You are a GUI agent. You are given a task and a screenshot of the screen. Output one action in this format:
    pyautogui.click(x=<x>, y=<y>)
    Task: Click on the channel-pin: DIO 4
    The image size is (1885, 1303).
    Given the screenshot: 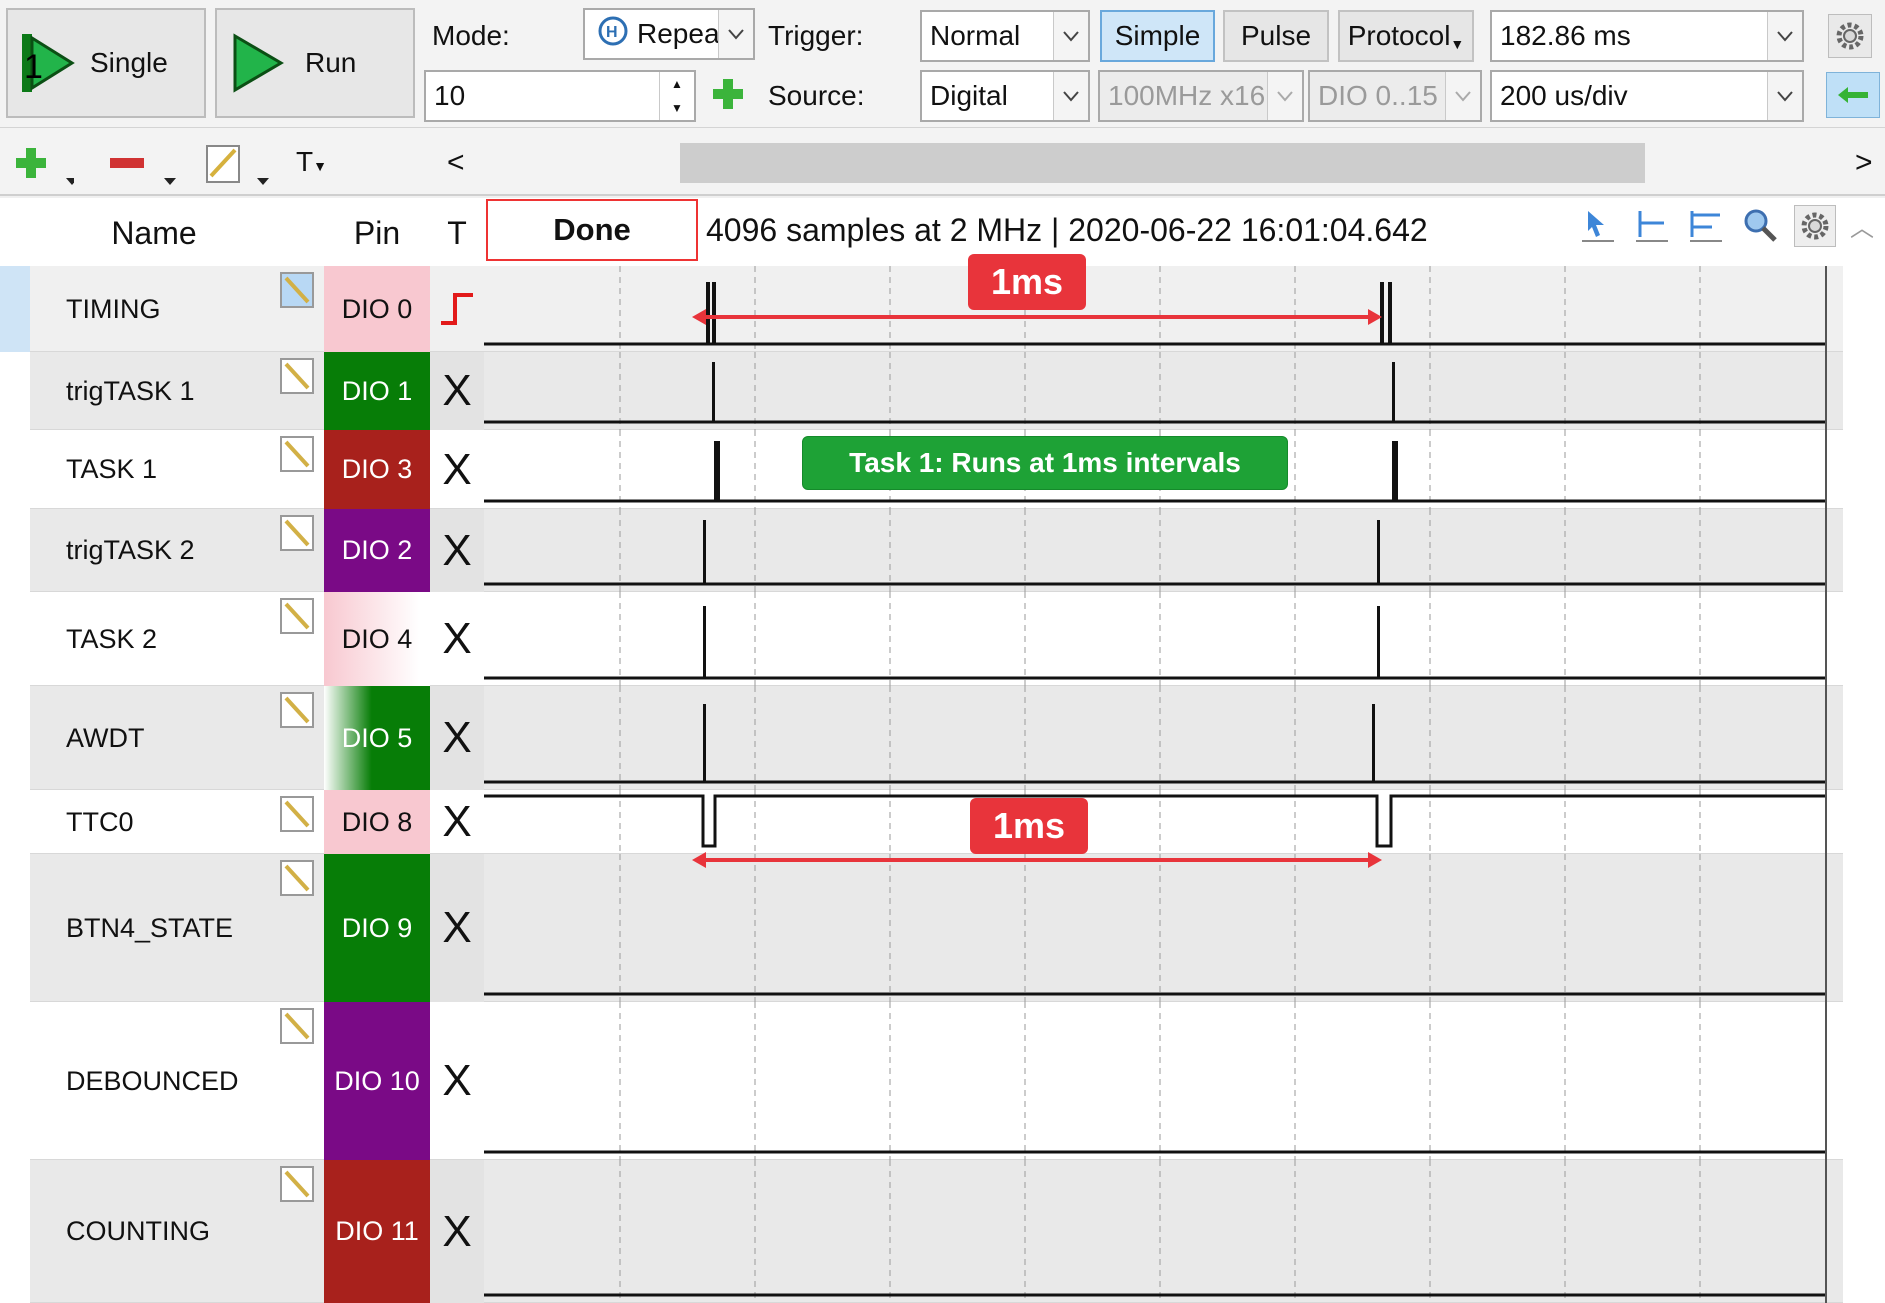 What is the action you would take?
    pyautogui.click(x=377, y=639)
    